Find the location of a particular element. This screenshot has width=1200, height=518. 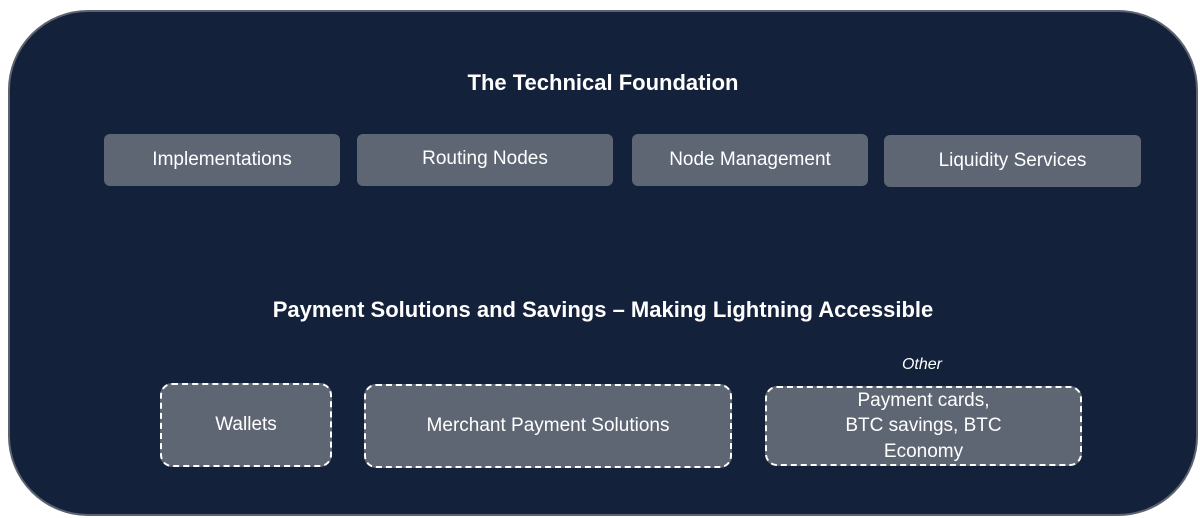

implementations-box: Implementations is located at coordinates (222, 160).